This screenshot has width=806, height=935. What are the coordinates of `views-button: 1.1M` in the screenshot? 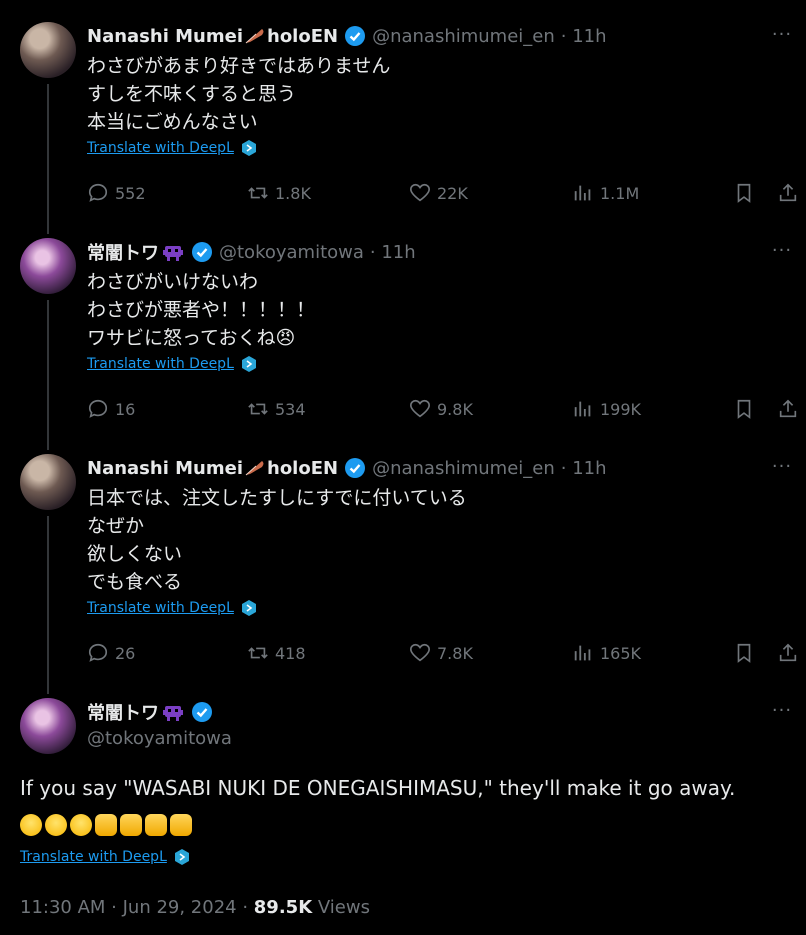 It's located at (605, 193).